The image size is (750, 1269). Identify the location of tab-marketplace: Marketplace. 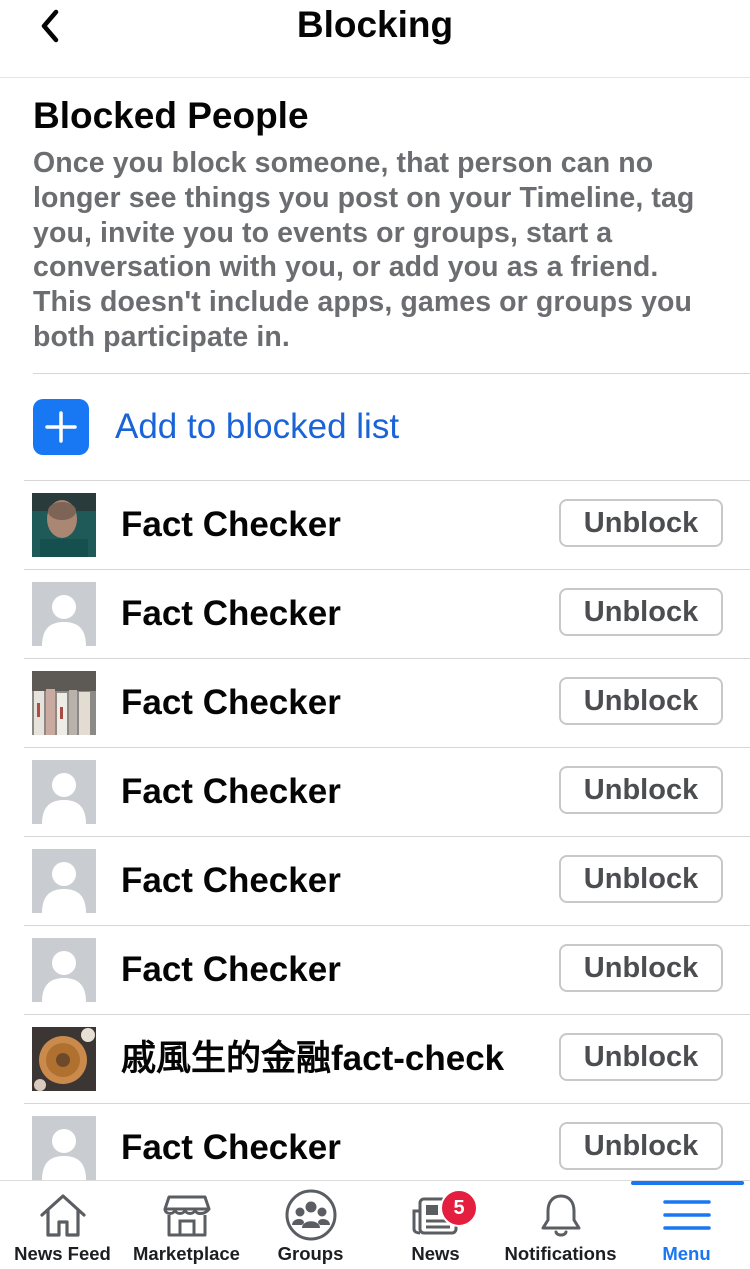
(186, 1225).